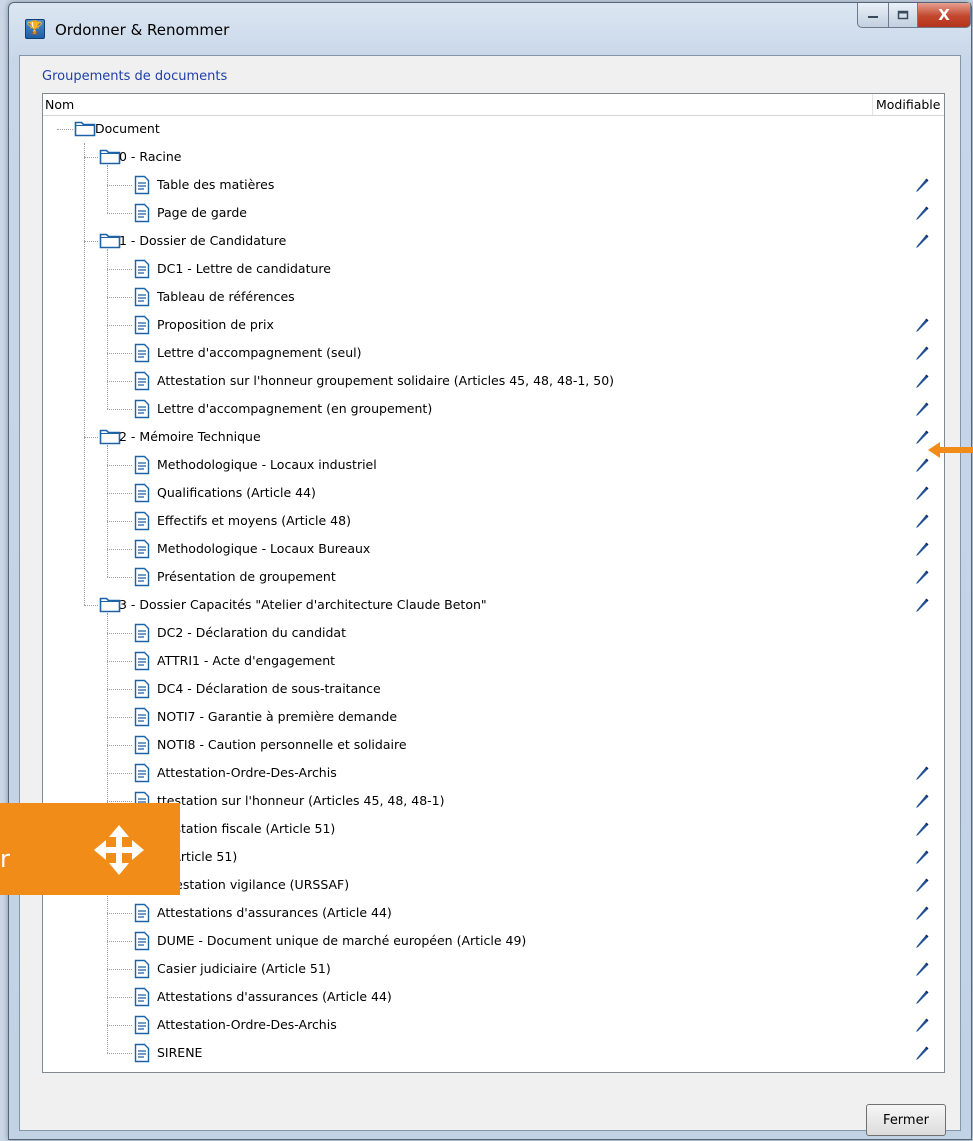 Image resolution: width=973 pixels, height=1141 pixels. Describe the element at coordinates (493, 297) in the screenshot. I see `tree-document-row: Tableau de références` at that location.